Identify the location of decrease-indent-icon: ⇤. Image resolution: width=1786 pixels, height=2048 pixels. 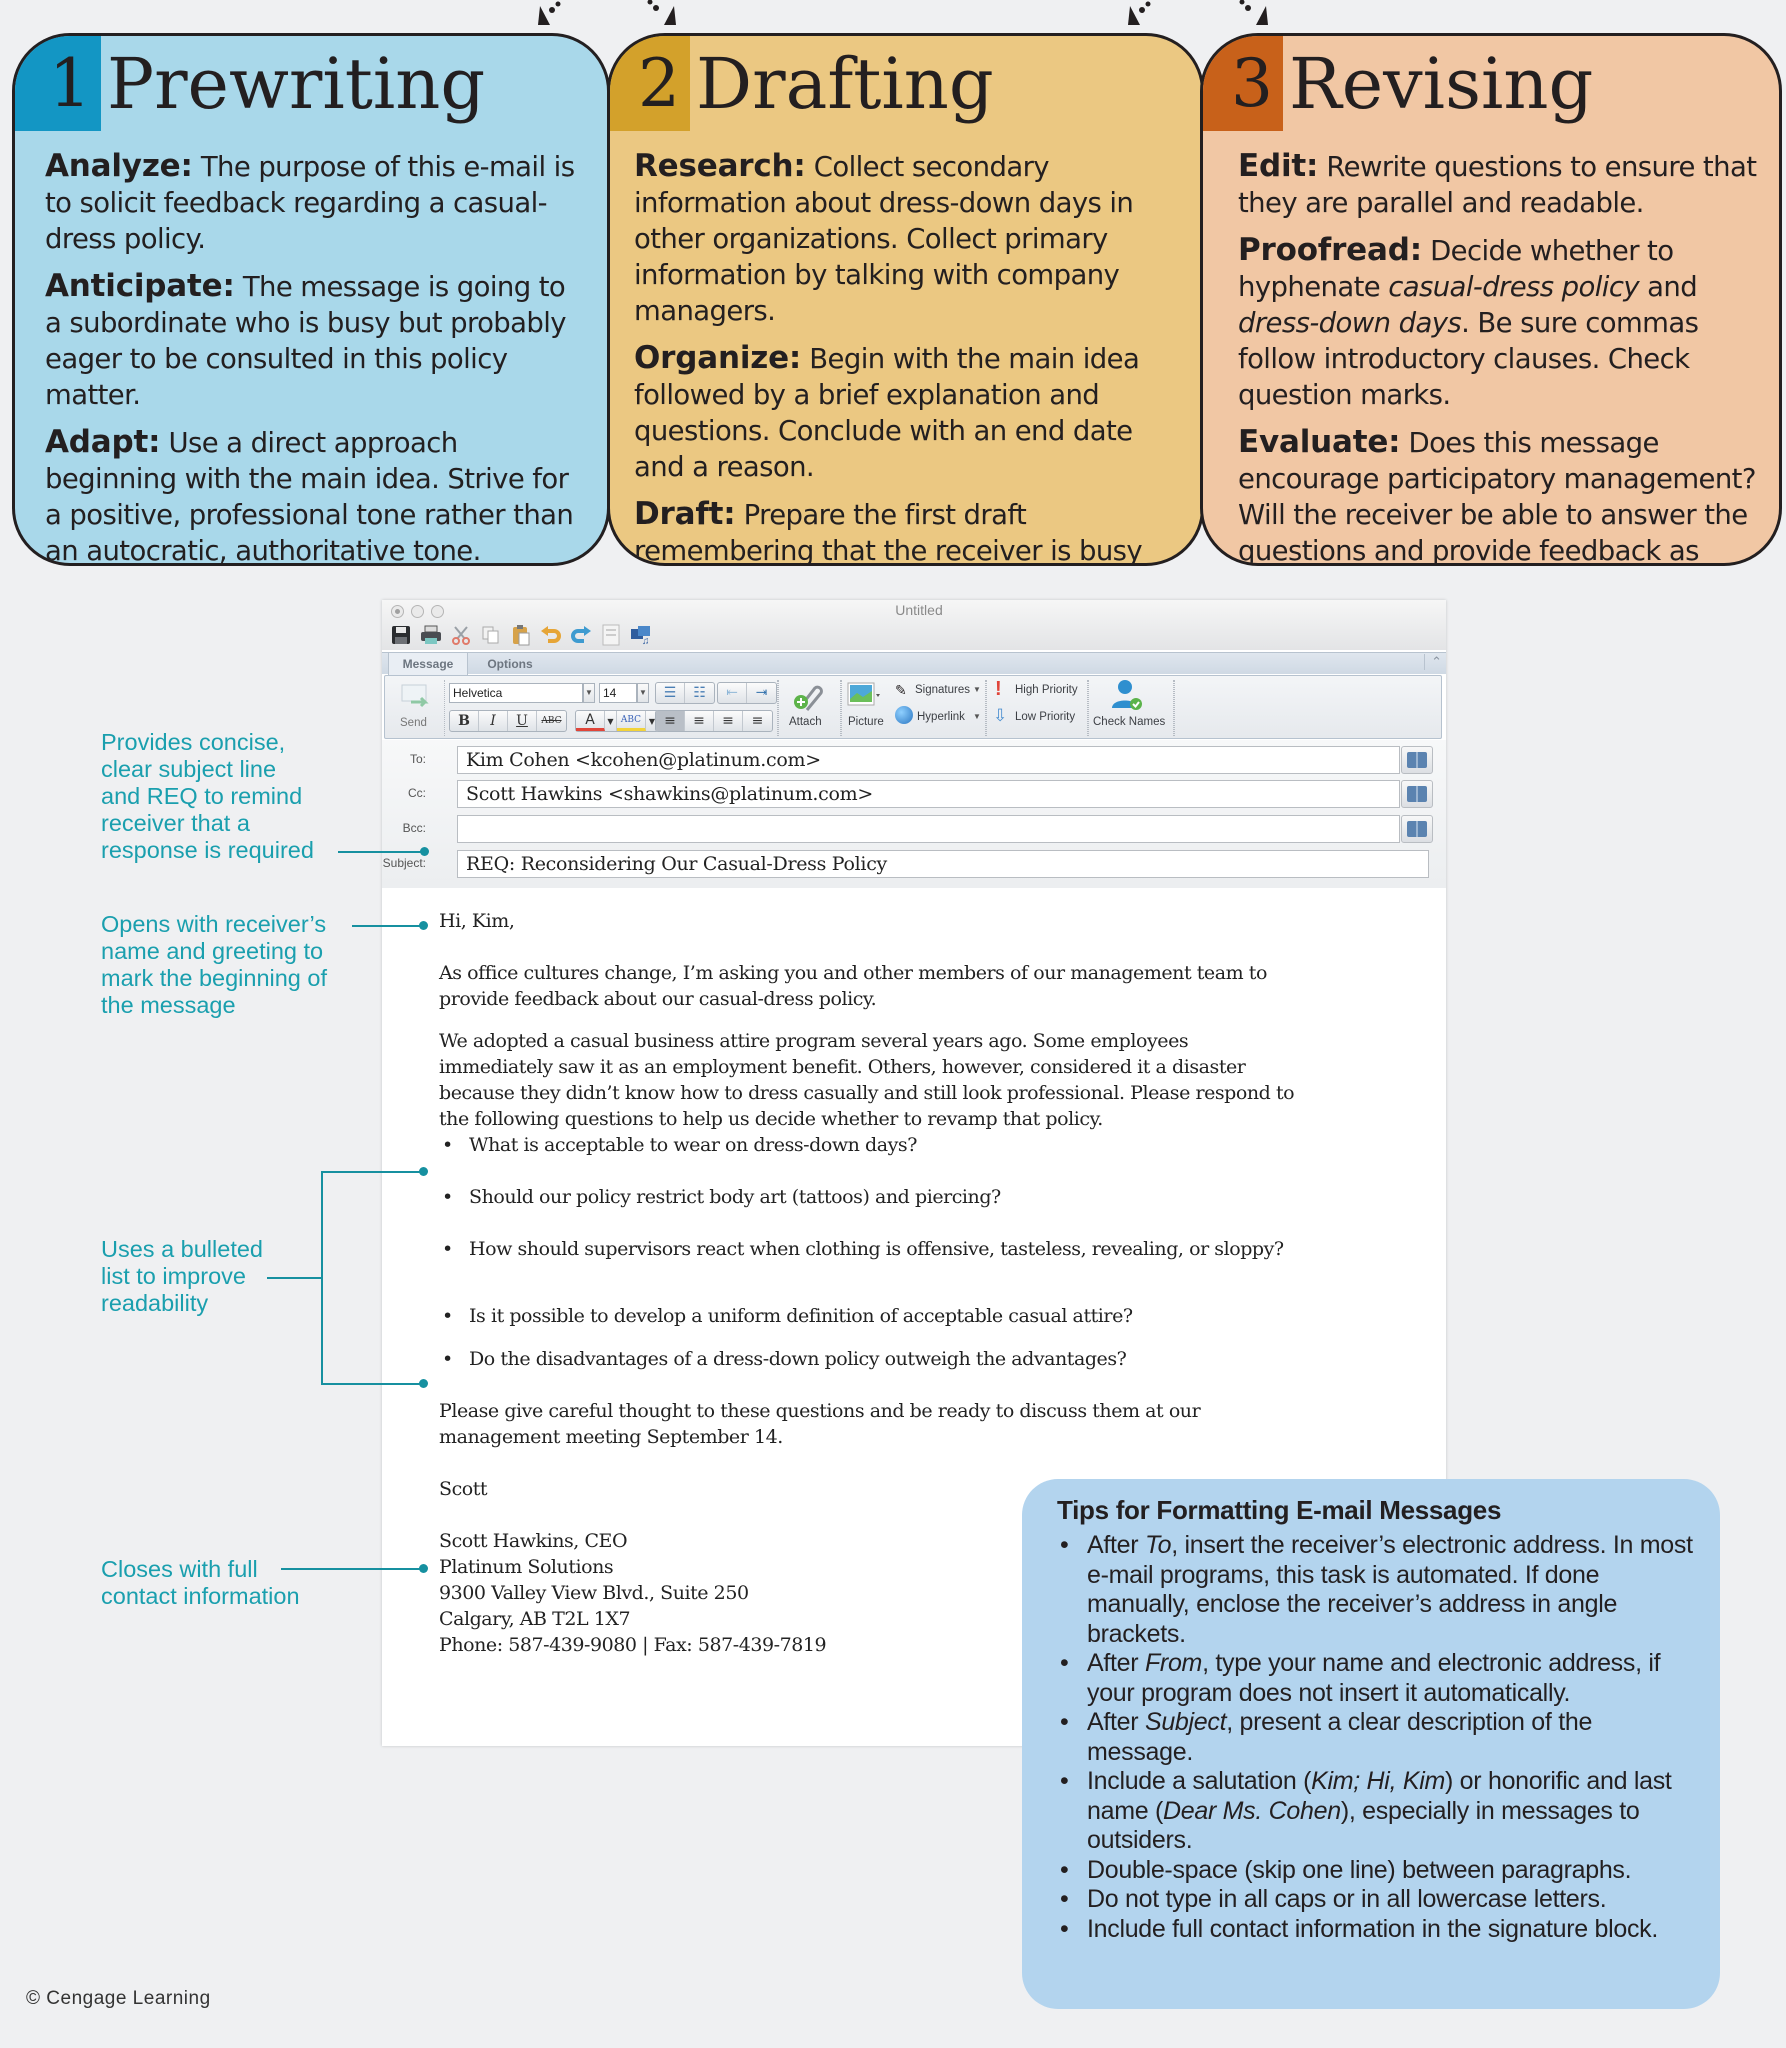
(732, 693).